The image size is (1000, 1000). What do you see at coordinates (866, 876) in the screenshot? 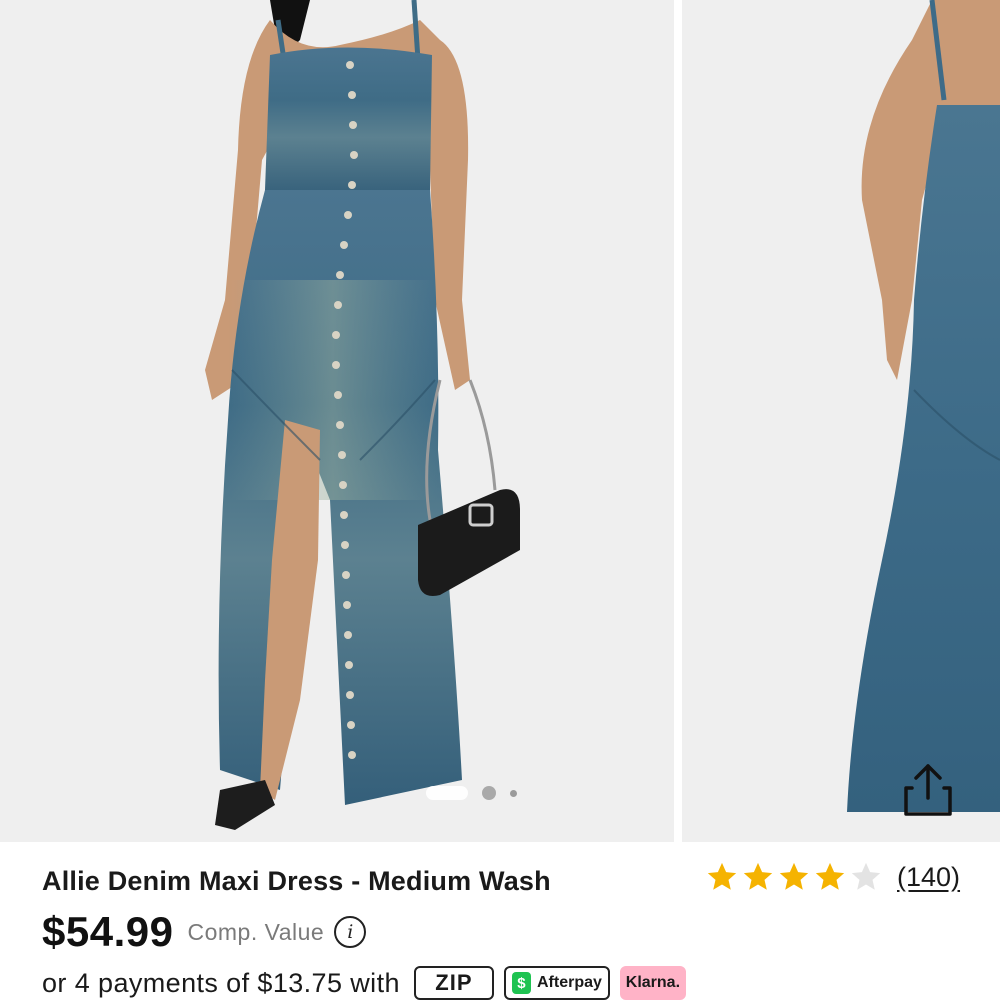
I see `star-empty-icon` at bounding box center [866, 876].